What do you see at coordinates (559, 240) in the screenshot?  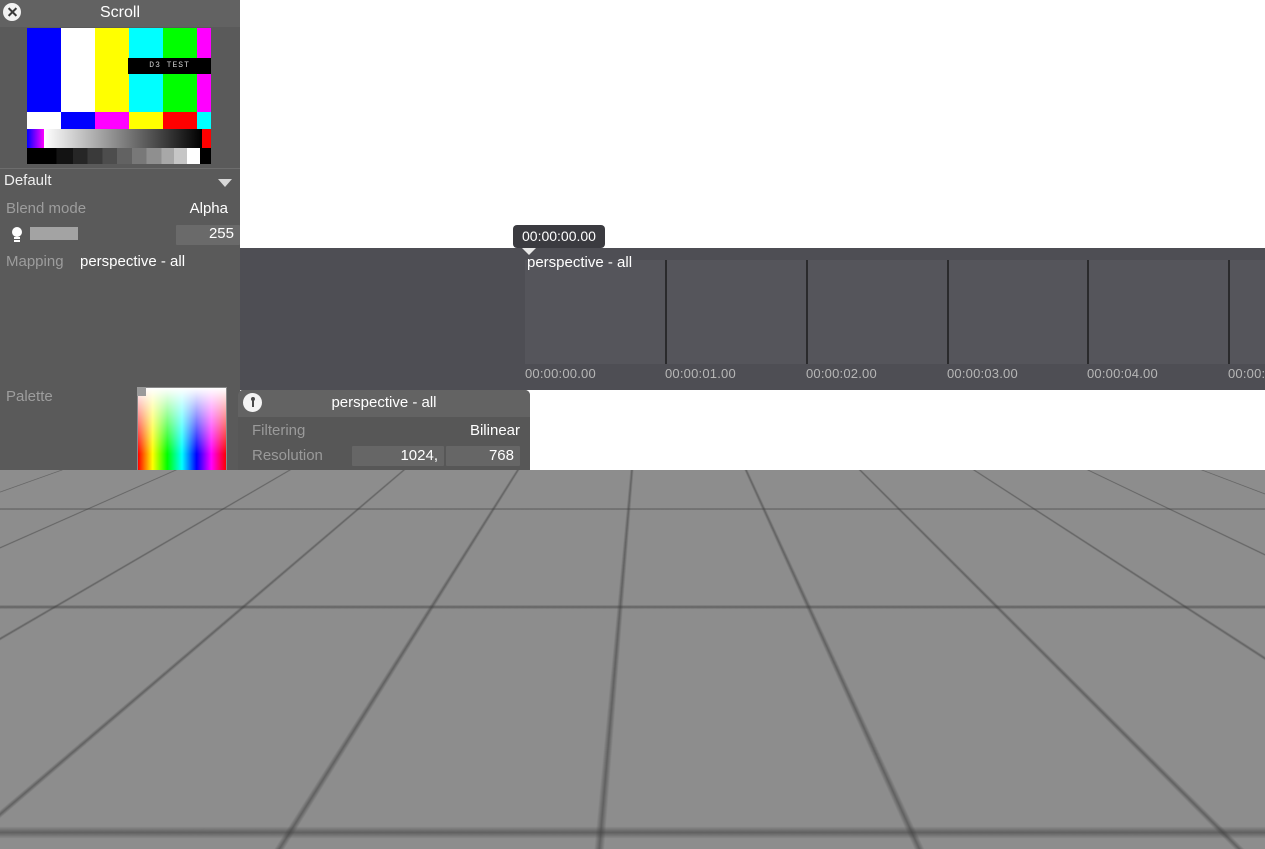 I see `timeline-playhead-badge: 00:00:00.00` at bounding box center [559, 240].